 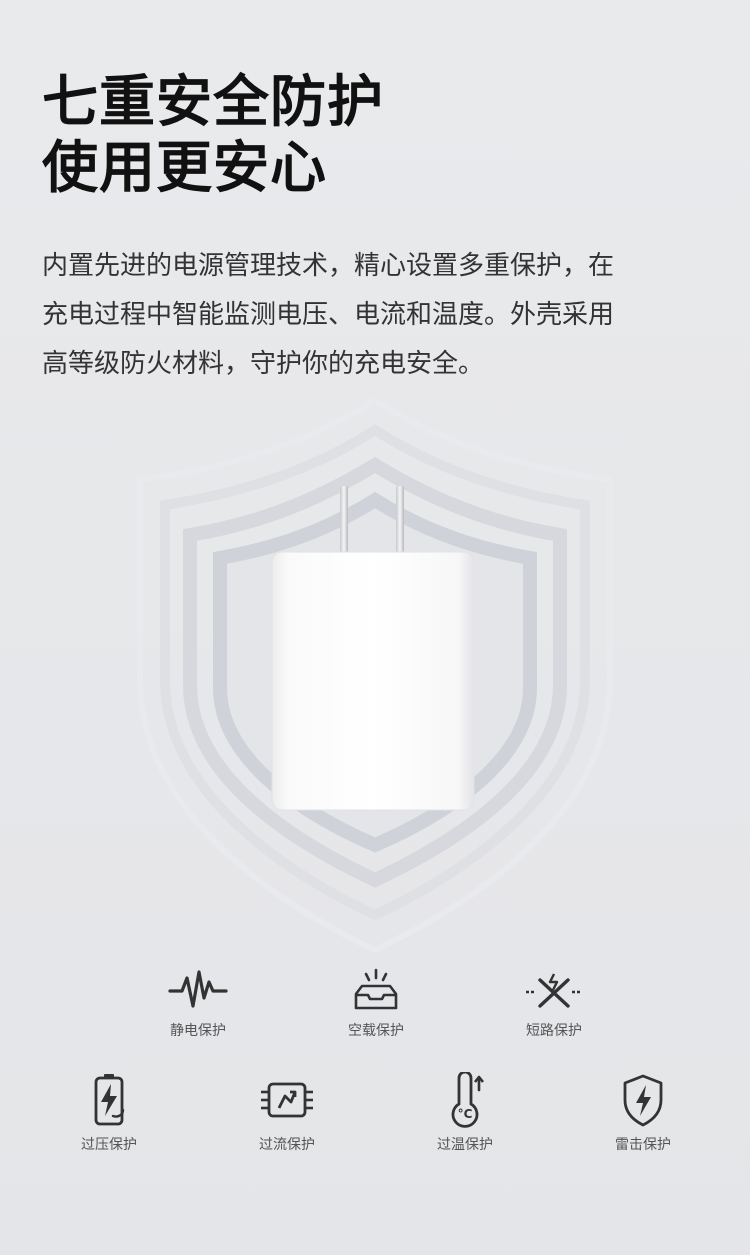 I want to click on feature-label: 过流保护, so click(x=287, y=1145).